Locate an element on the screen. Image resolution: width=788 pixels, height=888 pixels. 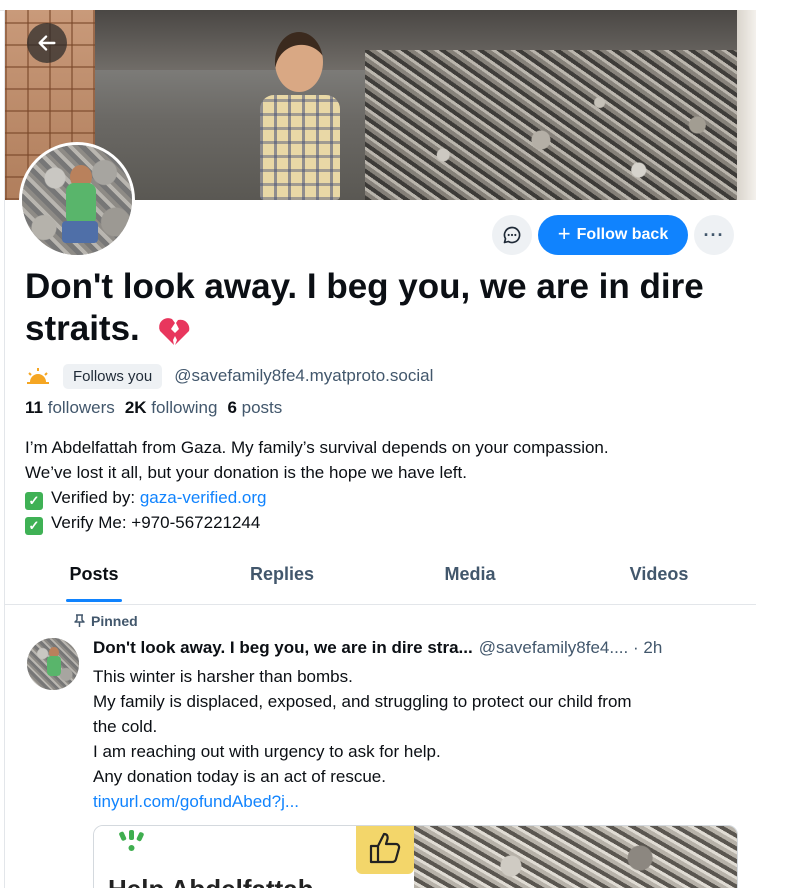
profile-stats: 11 followers 2K following 6 posts is located at coordinates (153, 408).